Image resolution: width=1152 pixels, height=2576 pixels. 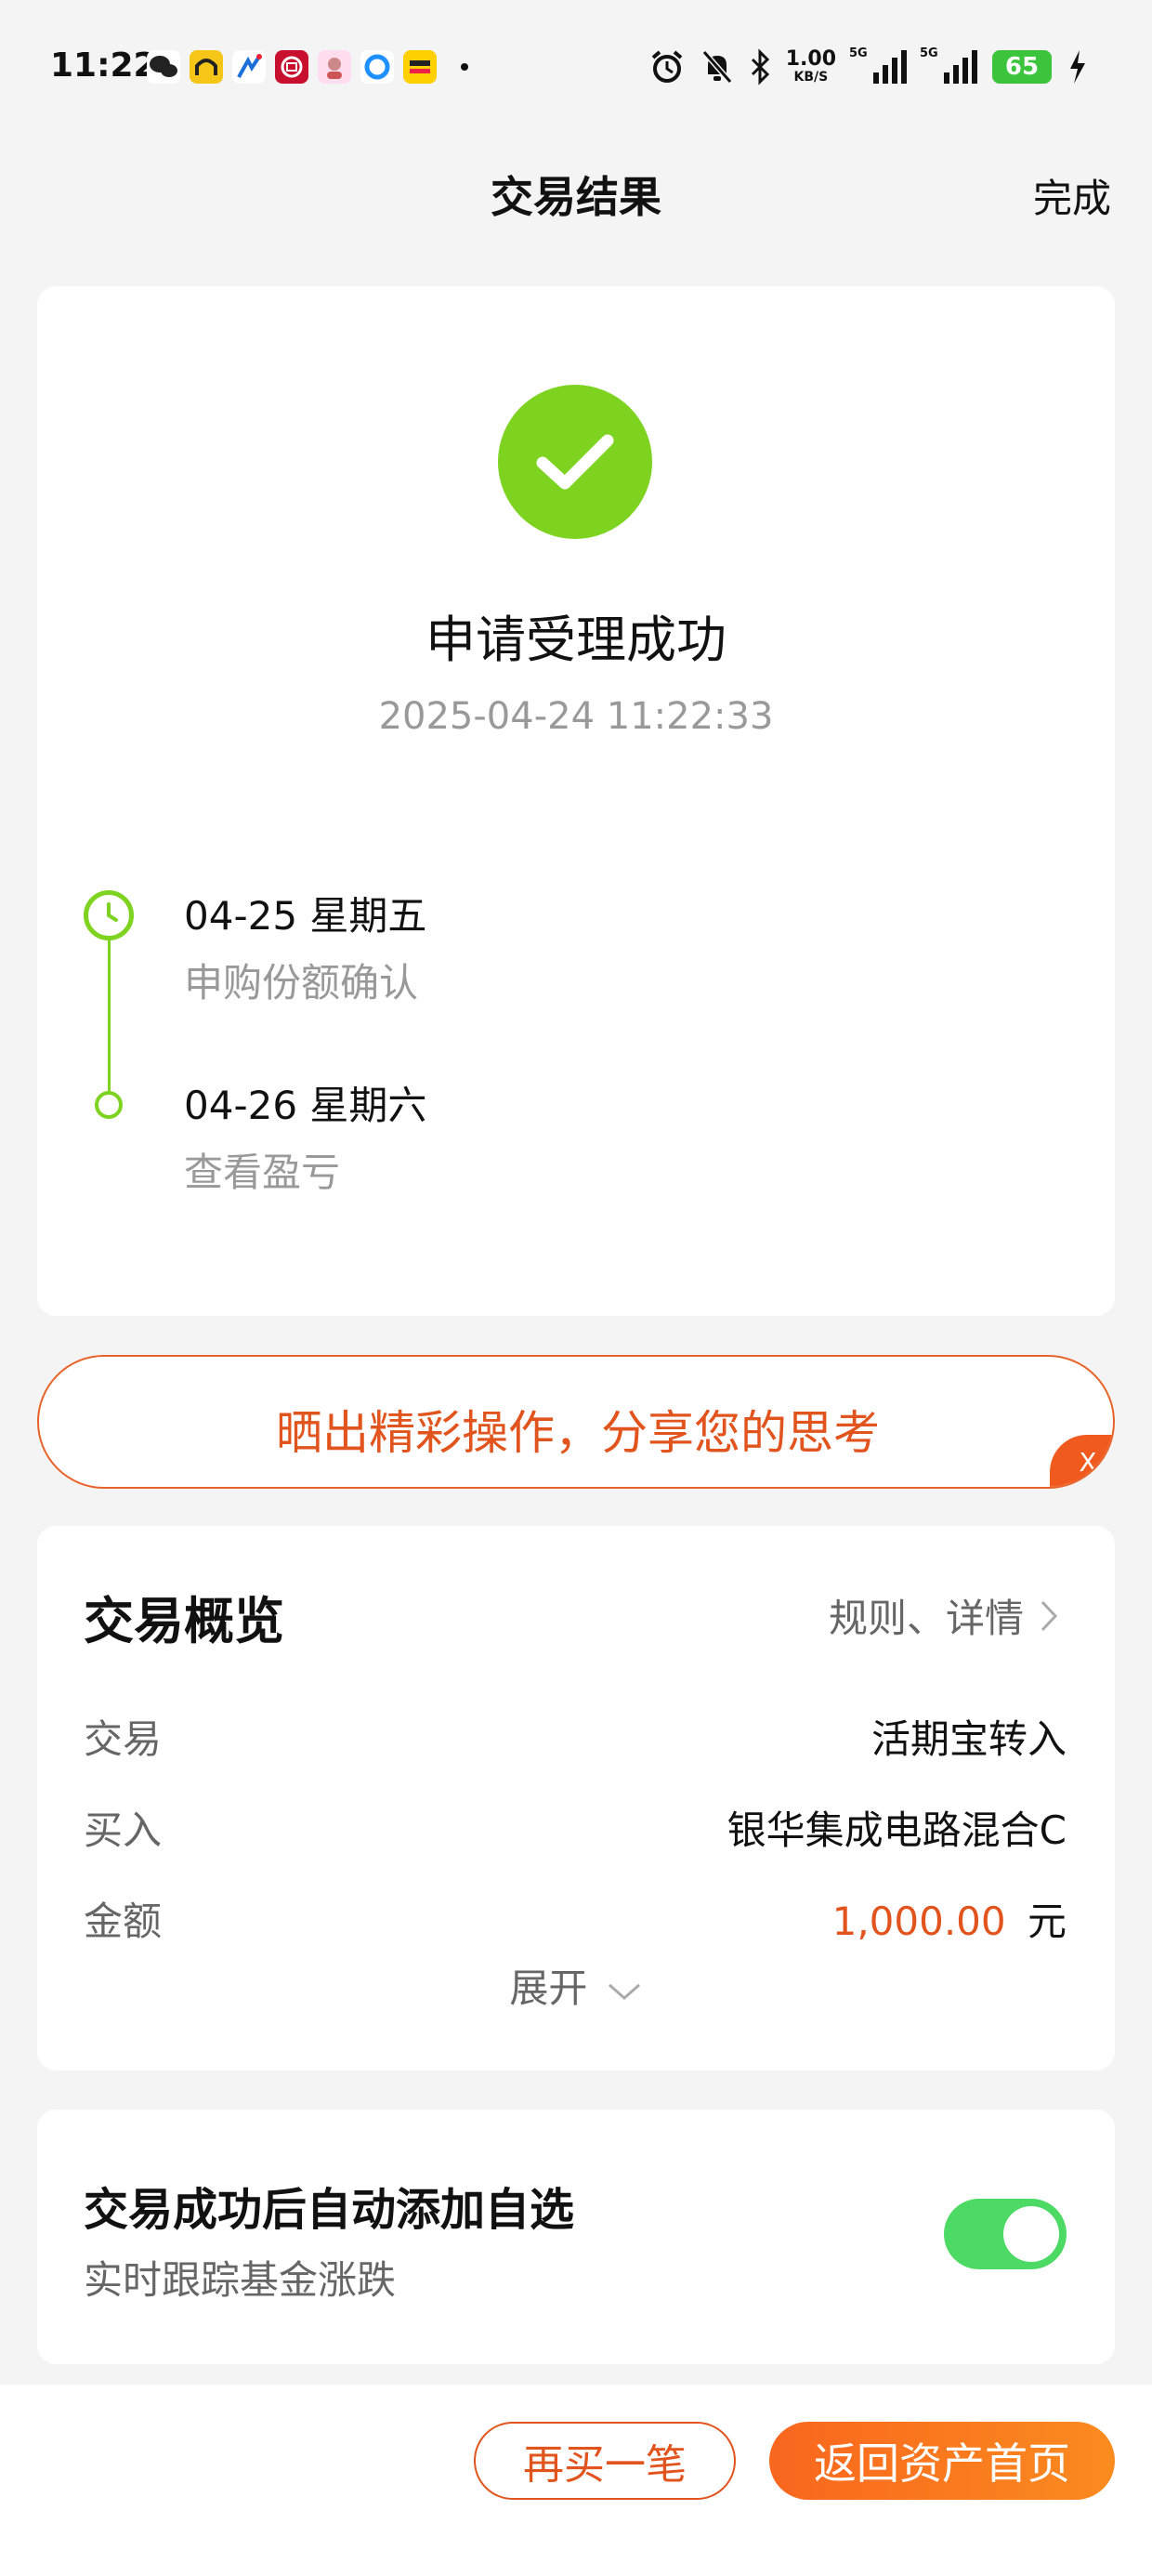 What do you see at coordinates (576, 197) in the screenshot?
I see `page-title: 交易结果` at bounding box center [576, 197].